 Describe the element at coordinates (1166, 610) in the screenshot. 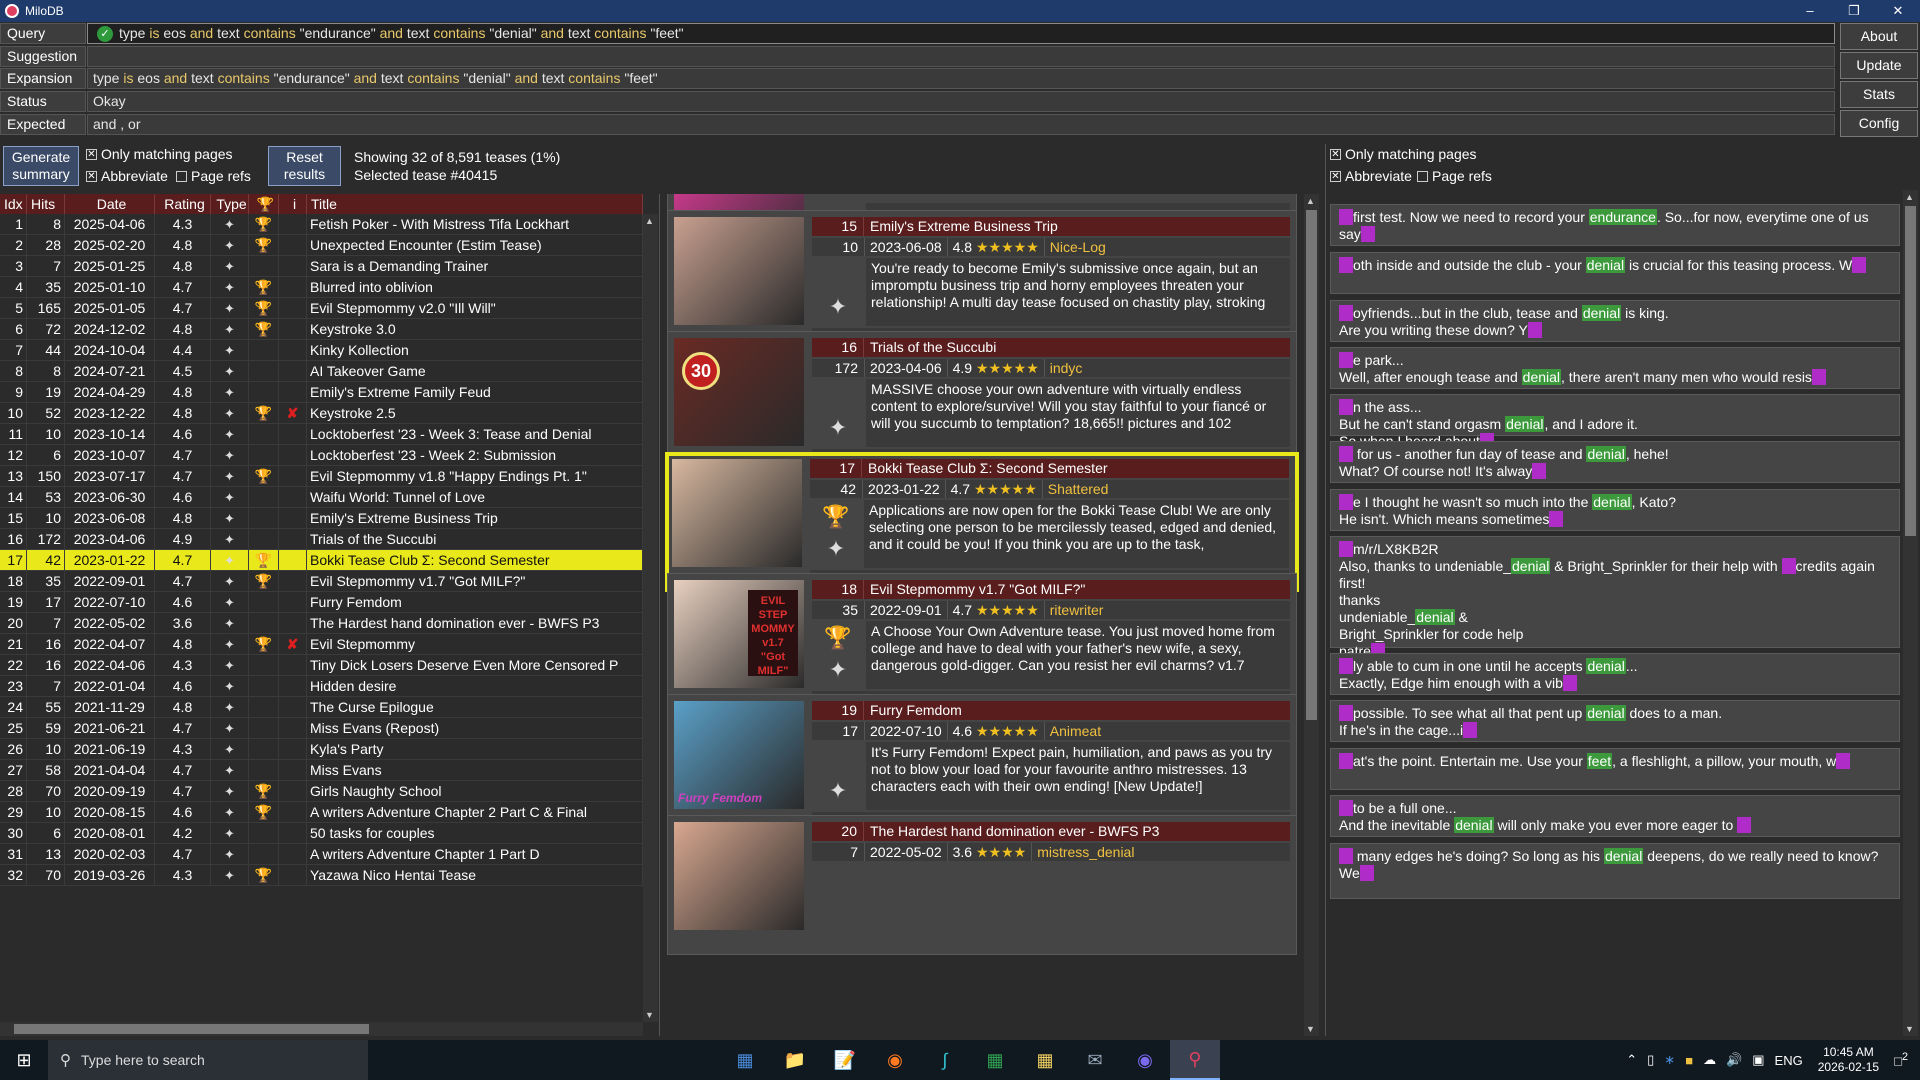

I see `card-author: ritewriter` at that location.